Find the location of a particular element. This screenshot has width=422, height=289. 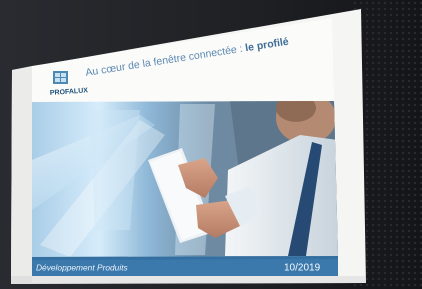

brand-logo is located at coordinates (60, 77).